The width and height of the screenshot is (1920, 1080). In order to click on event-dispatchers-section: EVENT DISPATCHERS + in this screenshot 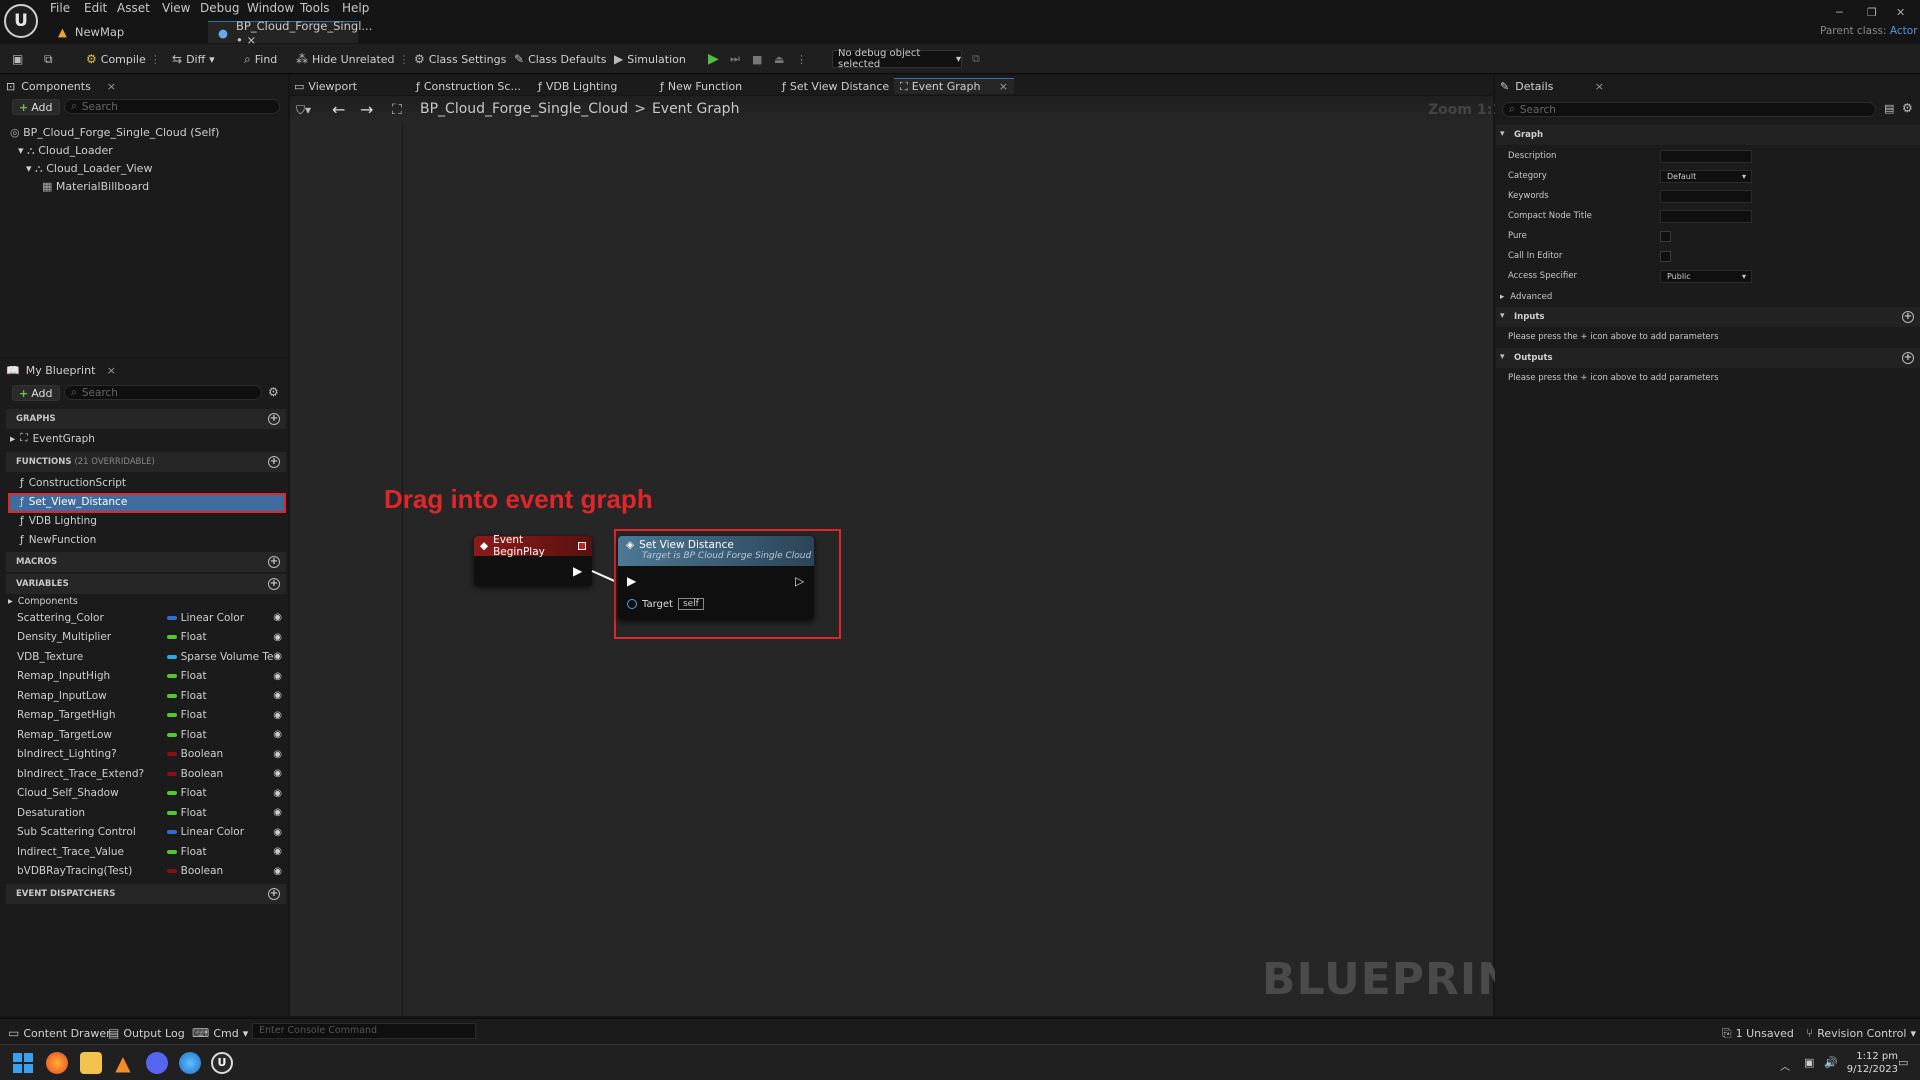, I will do `click(146, 894)`.